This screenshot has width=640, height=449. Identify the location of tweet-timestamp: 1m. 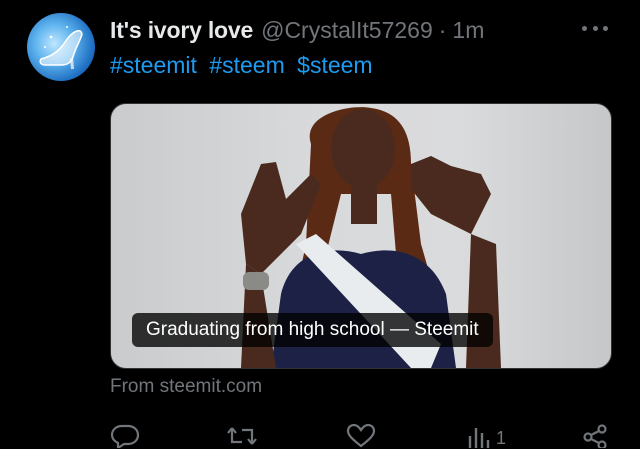
(468, 30).